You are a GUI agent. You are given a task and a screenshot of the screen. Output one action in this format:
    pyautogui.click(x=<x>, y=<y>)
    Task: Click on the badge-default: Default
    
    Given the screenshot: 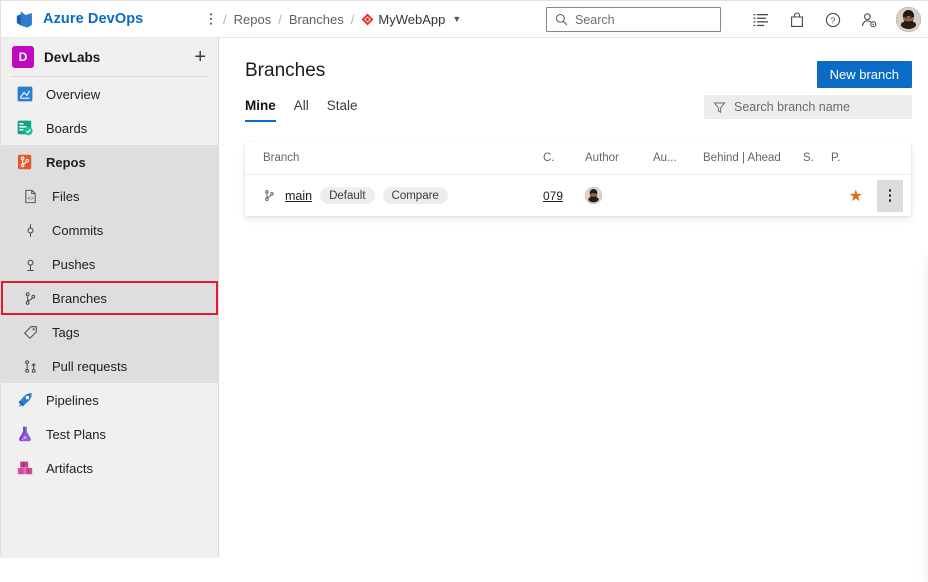 What is the action you would take?
    pyautogui.click(x=347, y=195)
    